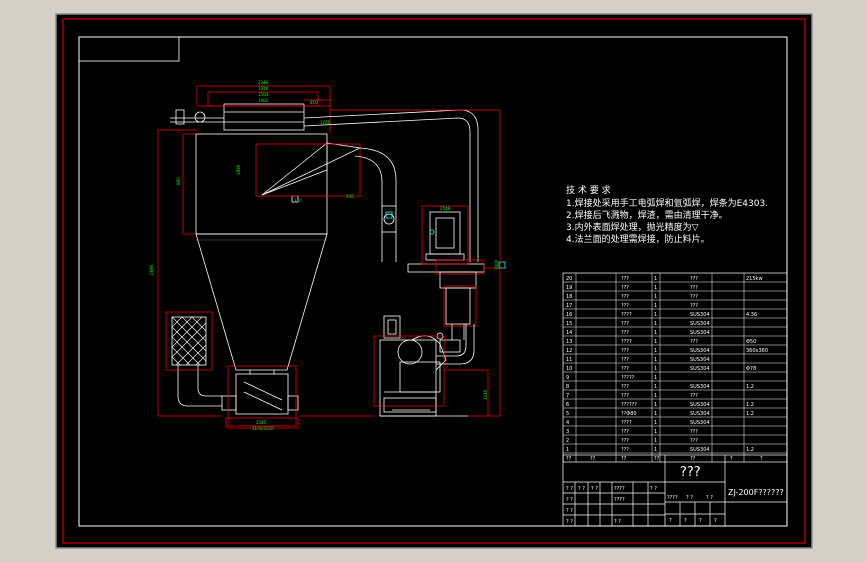 This screenshot has width=867, height=562. What do you see at coordinates (569, 360) in the screenshot?
I see `part-no: 11` at bounding box center [569, 360].